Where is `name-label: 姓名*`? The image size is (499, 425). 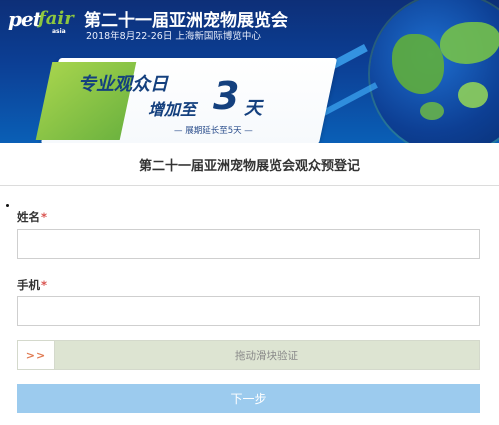
name-label: 姓名* is located at coordinates (32, 217).